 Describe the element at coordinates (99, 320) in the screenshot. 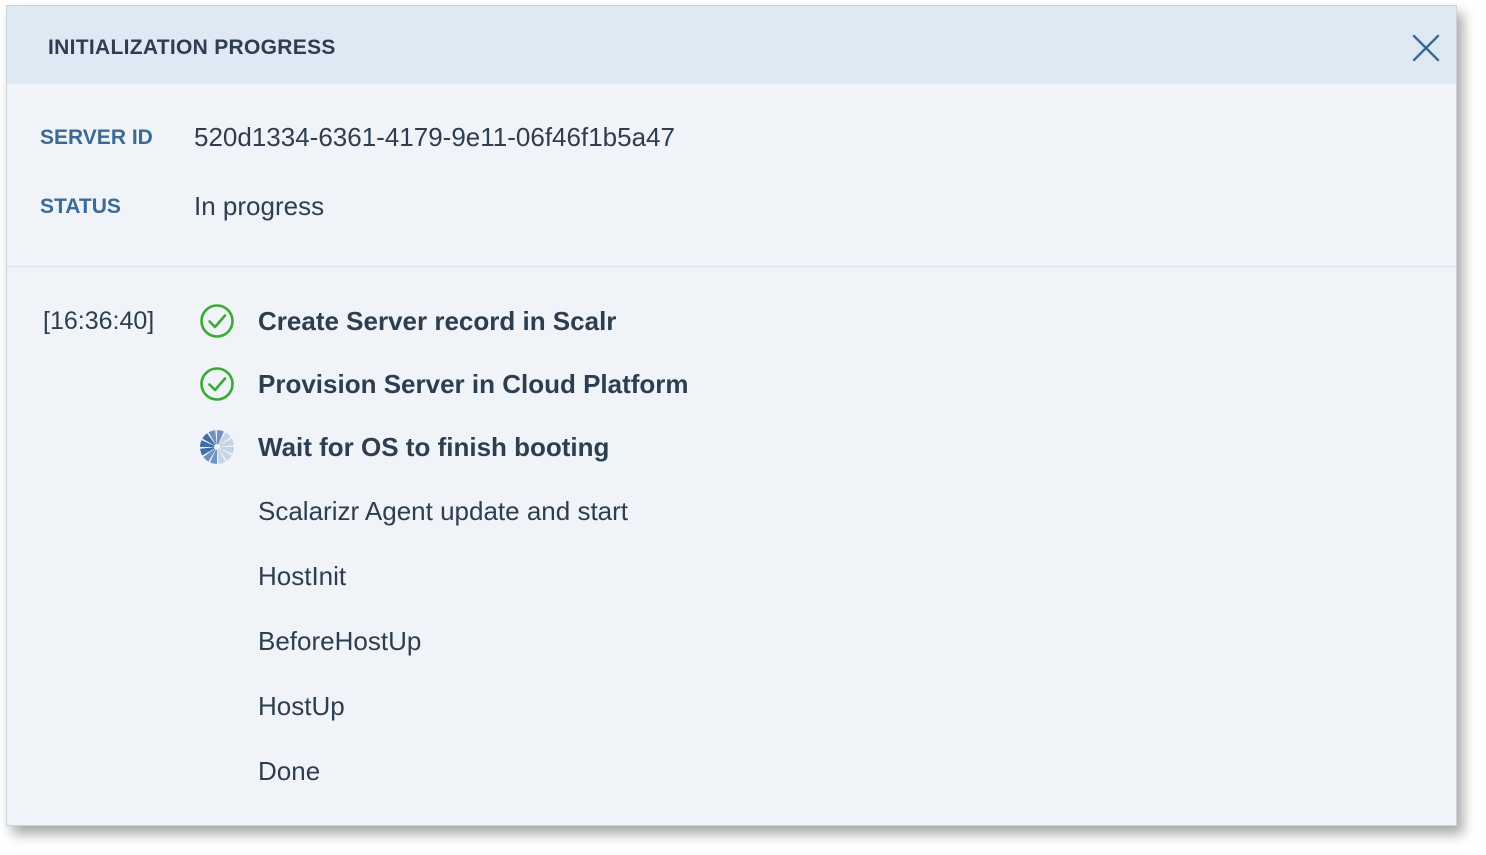

I see `step-timestamp: [16:36:40]` at that location.